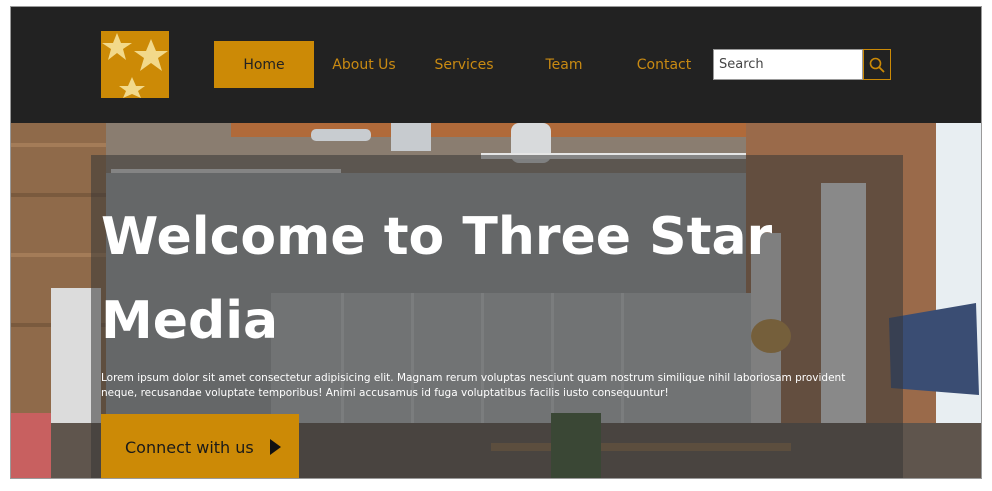 This screenshot has width=992, height=491. Describe the element at coordinates (364, 64) in the screenshot. I see `nav-about-us: About Us` at that location.